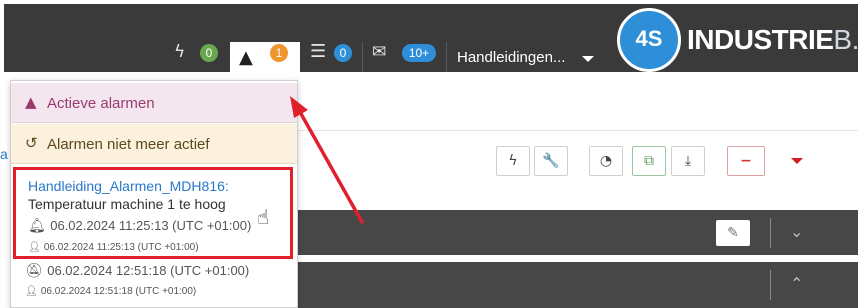 This screenshot has height=308, width=858. What do you see at coordinates (148, 270) in the screenshot?
I see `alarm-time-text: 06.02.2024 12:51:18 (UTC +01:00)` at bounding box center [148, 270].